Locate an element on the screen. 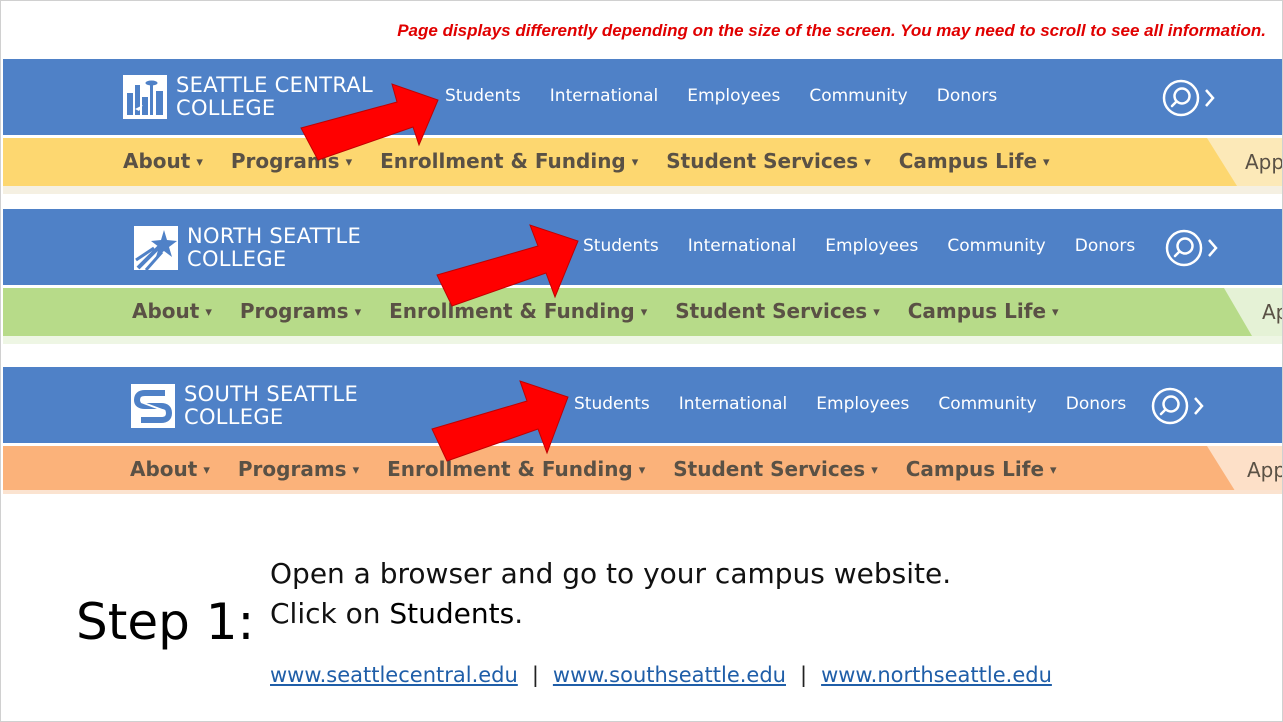 This screenshot has width=1283, height=722. link-northseattle: www.northseattle.edu is located at coordinates (936, 675).